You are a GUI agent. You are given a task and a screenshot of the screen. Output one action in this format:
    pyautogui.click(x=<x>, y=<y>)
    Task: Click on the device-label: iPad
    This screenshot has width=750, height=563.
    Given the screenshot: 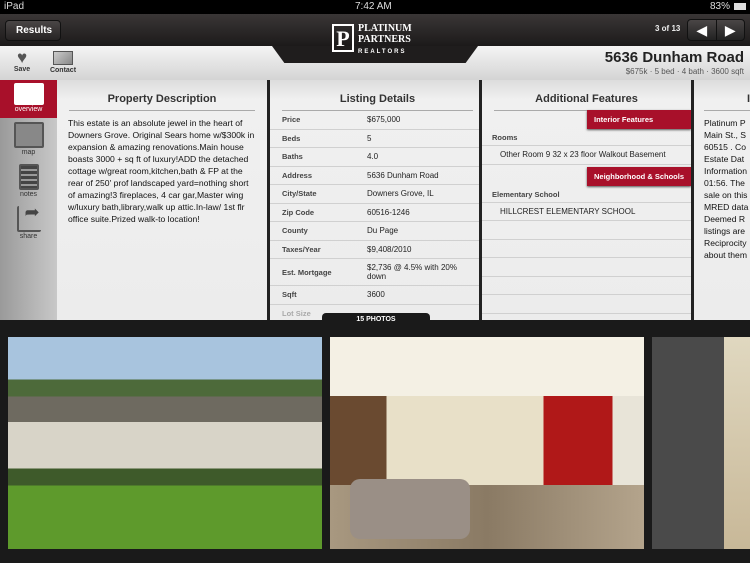 What is the action you would take?
    pyautogui.click(x=14, y=6)
    